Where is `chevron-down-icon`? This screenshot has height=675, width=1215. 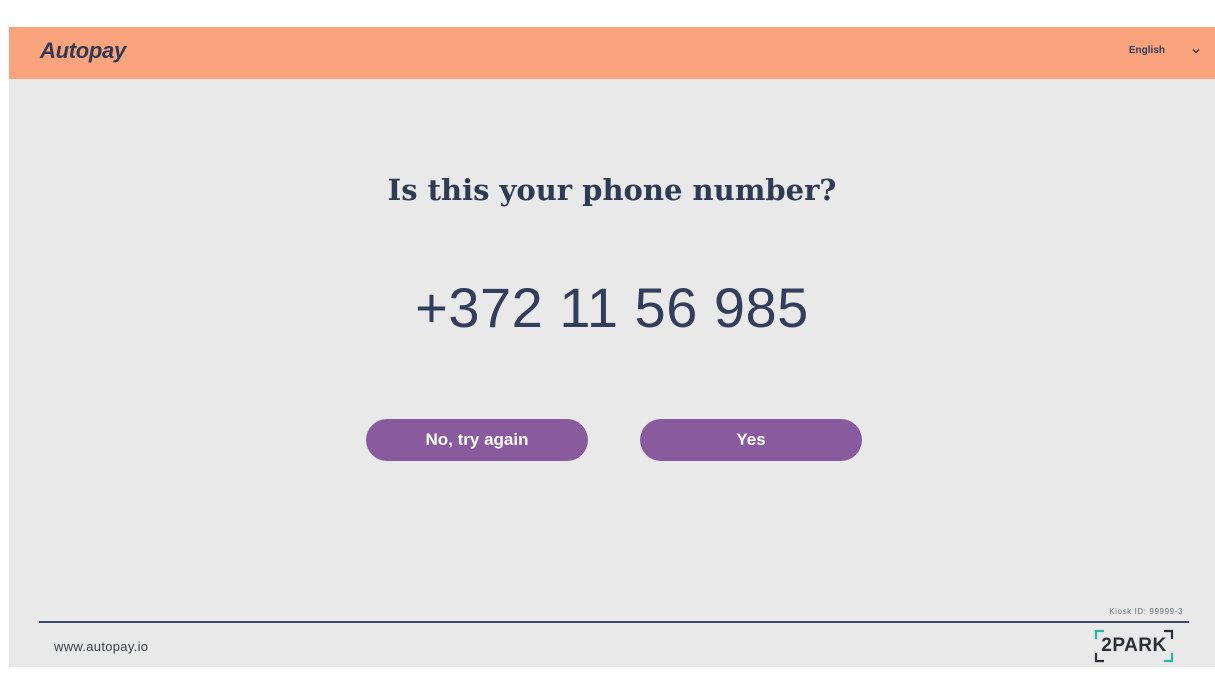 chevron-down-icon is located at coordinates (1196, 50).